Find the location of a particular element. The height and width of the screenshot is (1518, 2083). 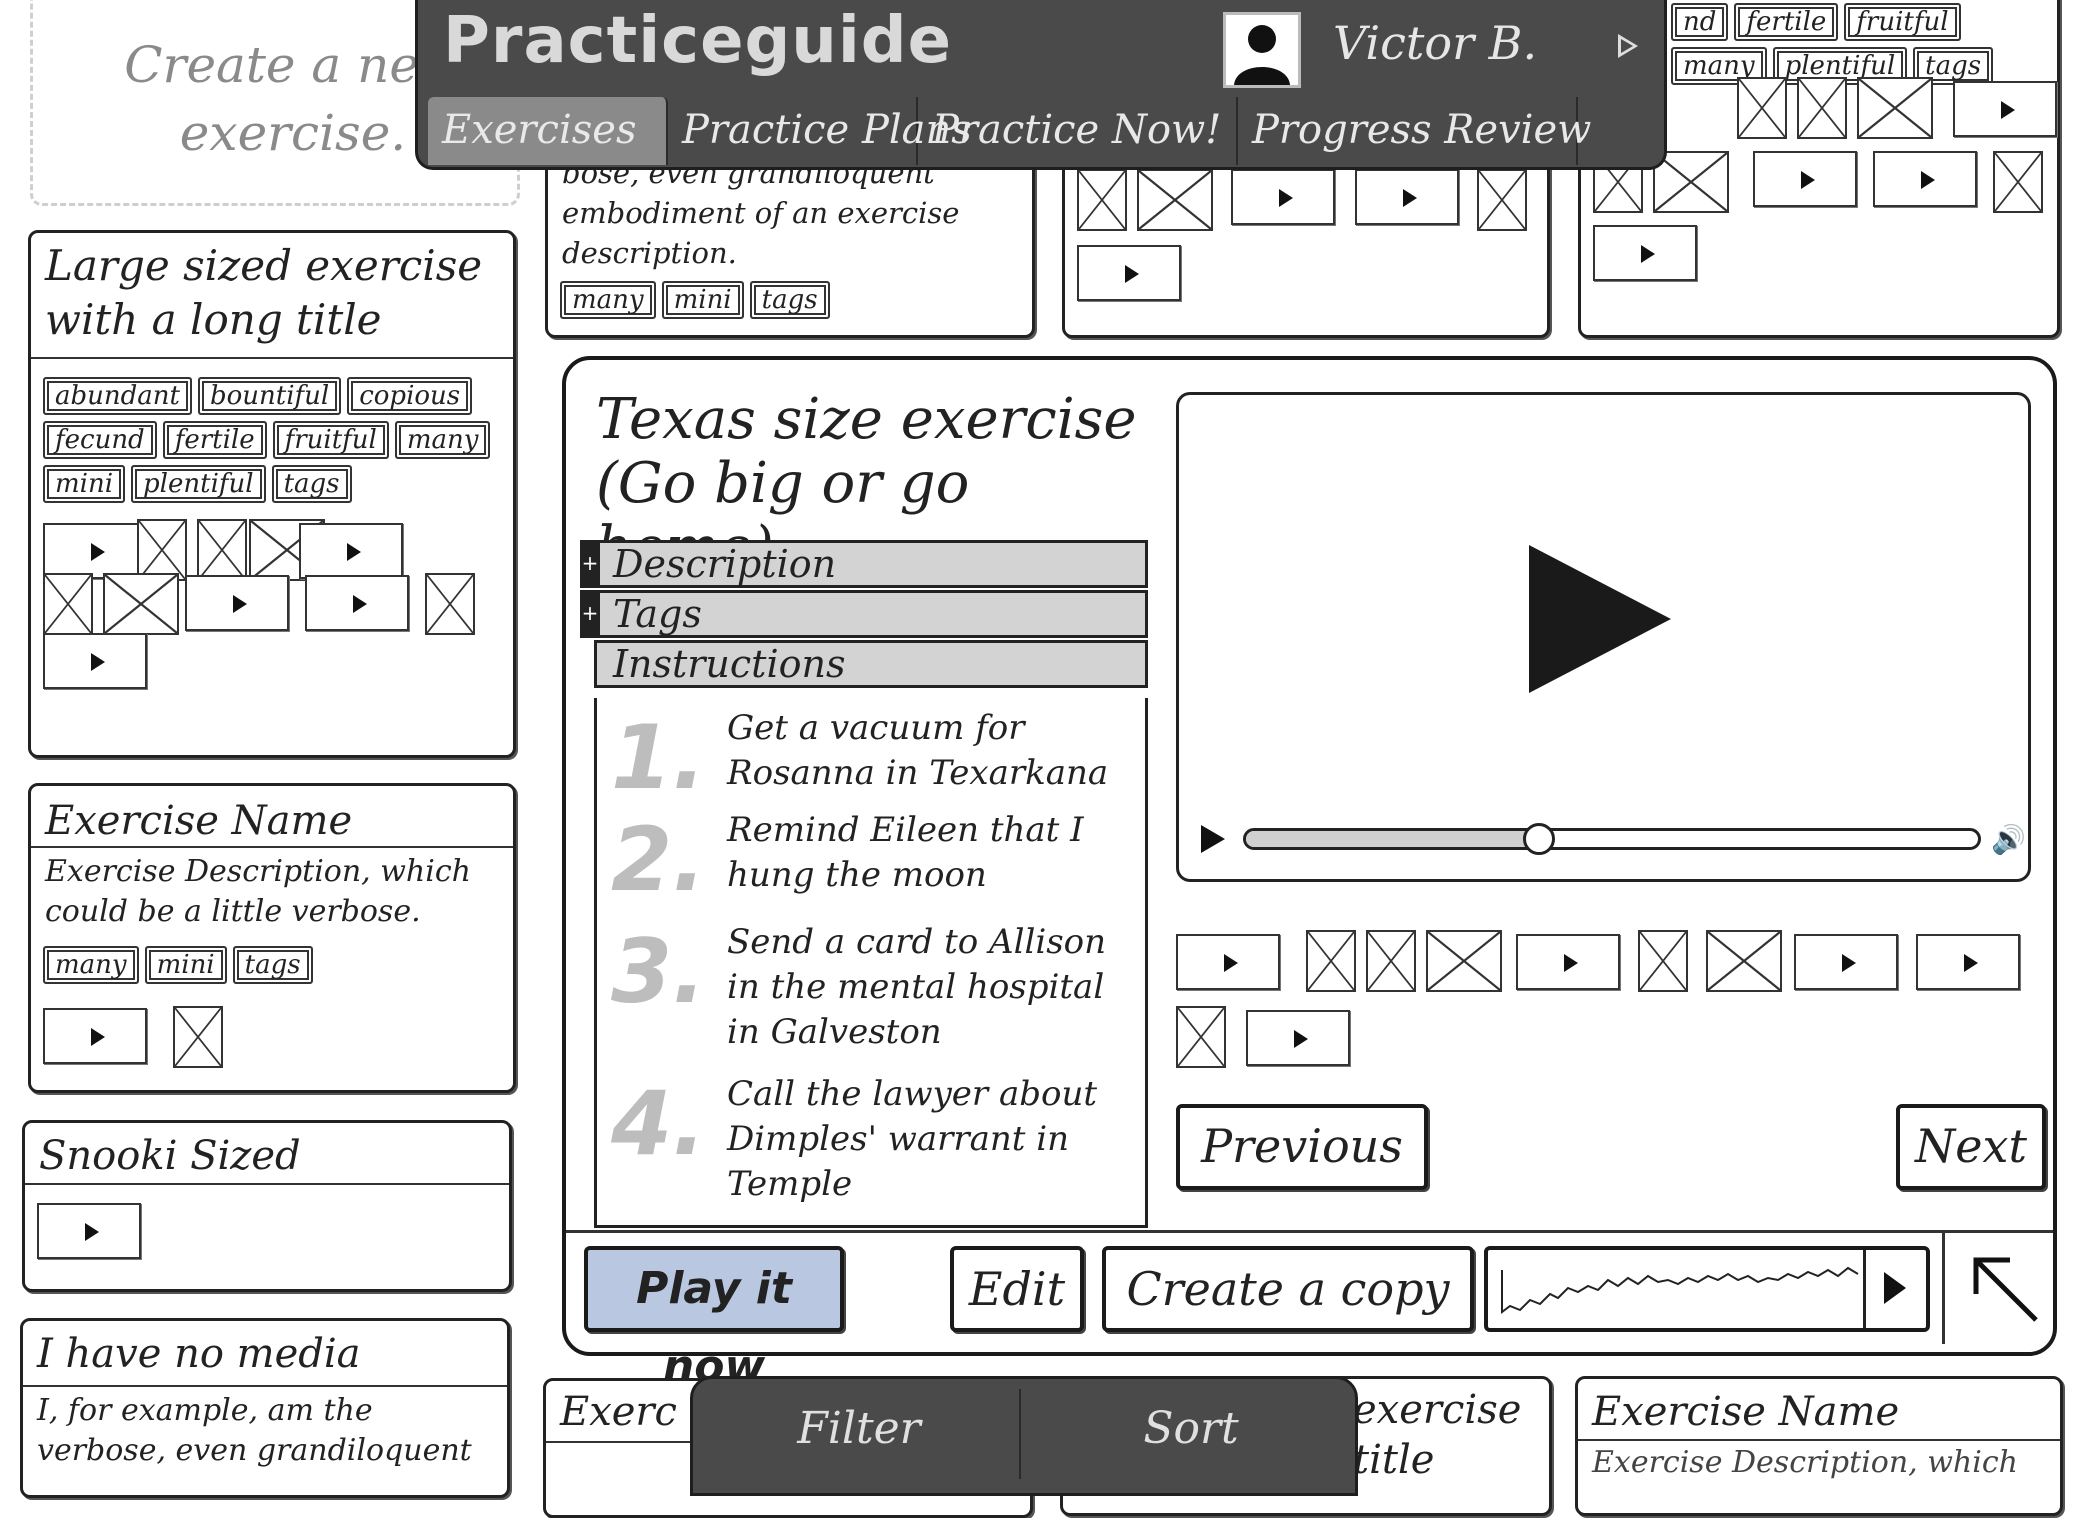

step-number: 3. is located at coordinates (658, 971).